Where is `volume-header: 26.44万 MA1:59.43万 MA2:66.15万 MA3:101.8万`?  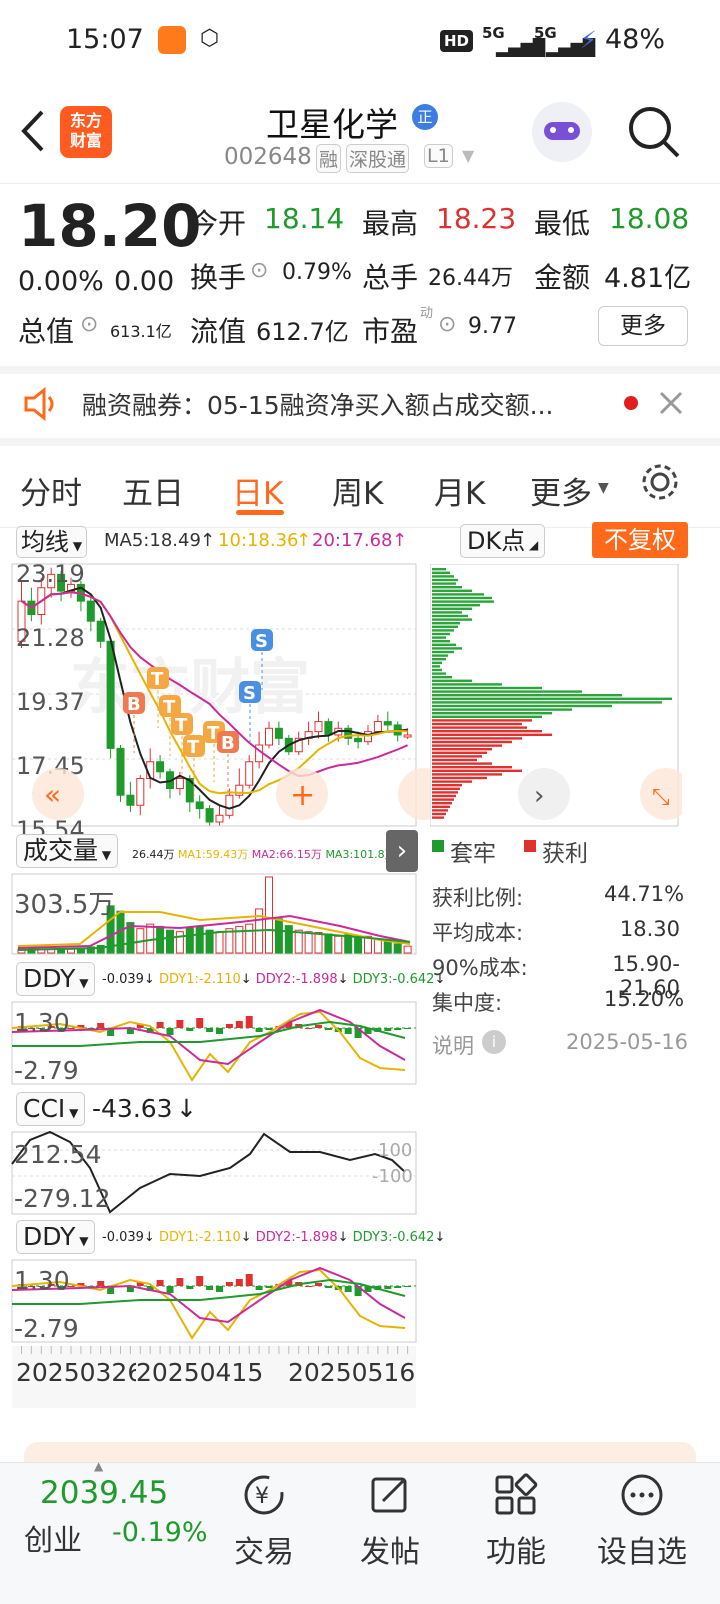
volume-header: 26.44万 MA1:59.43万 MA2:66.15万 MA3:101.8万 is located at coordinates (264, 854).